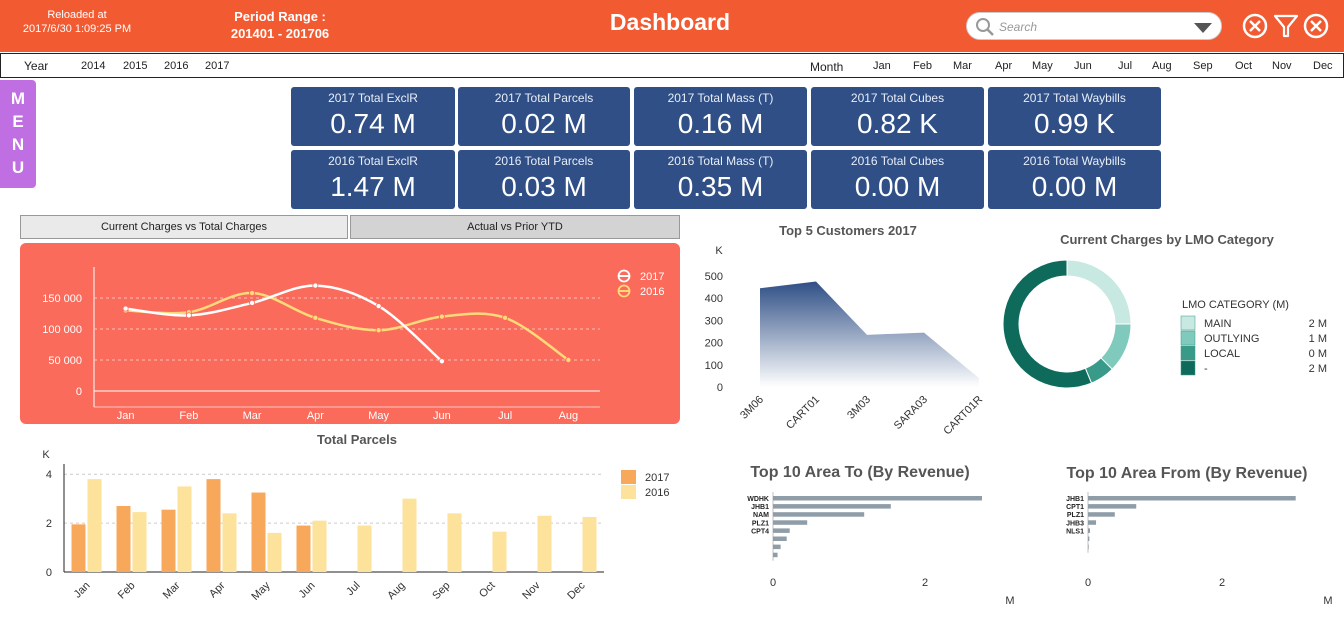  Describe the element at coordinates (760, 531) in the screenshot. I see `y-tick-label: CPT4` at that location.